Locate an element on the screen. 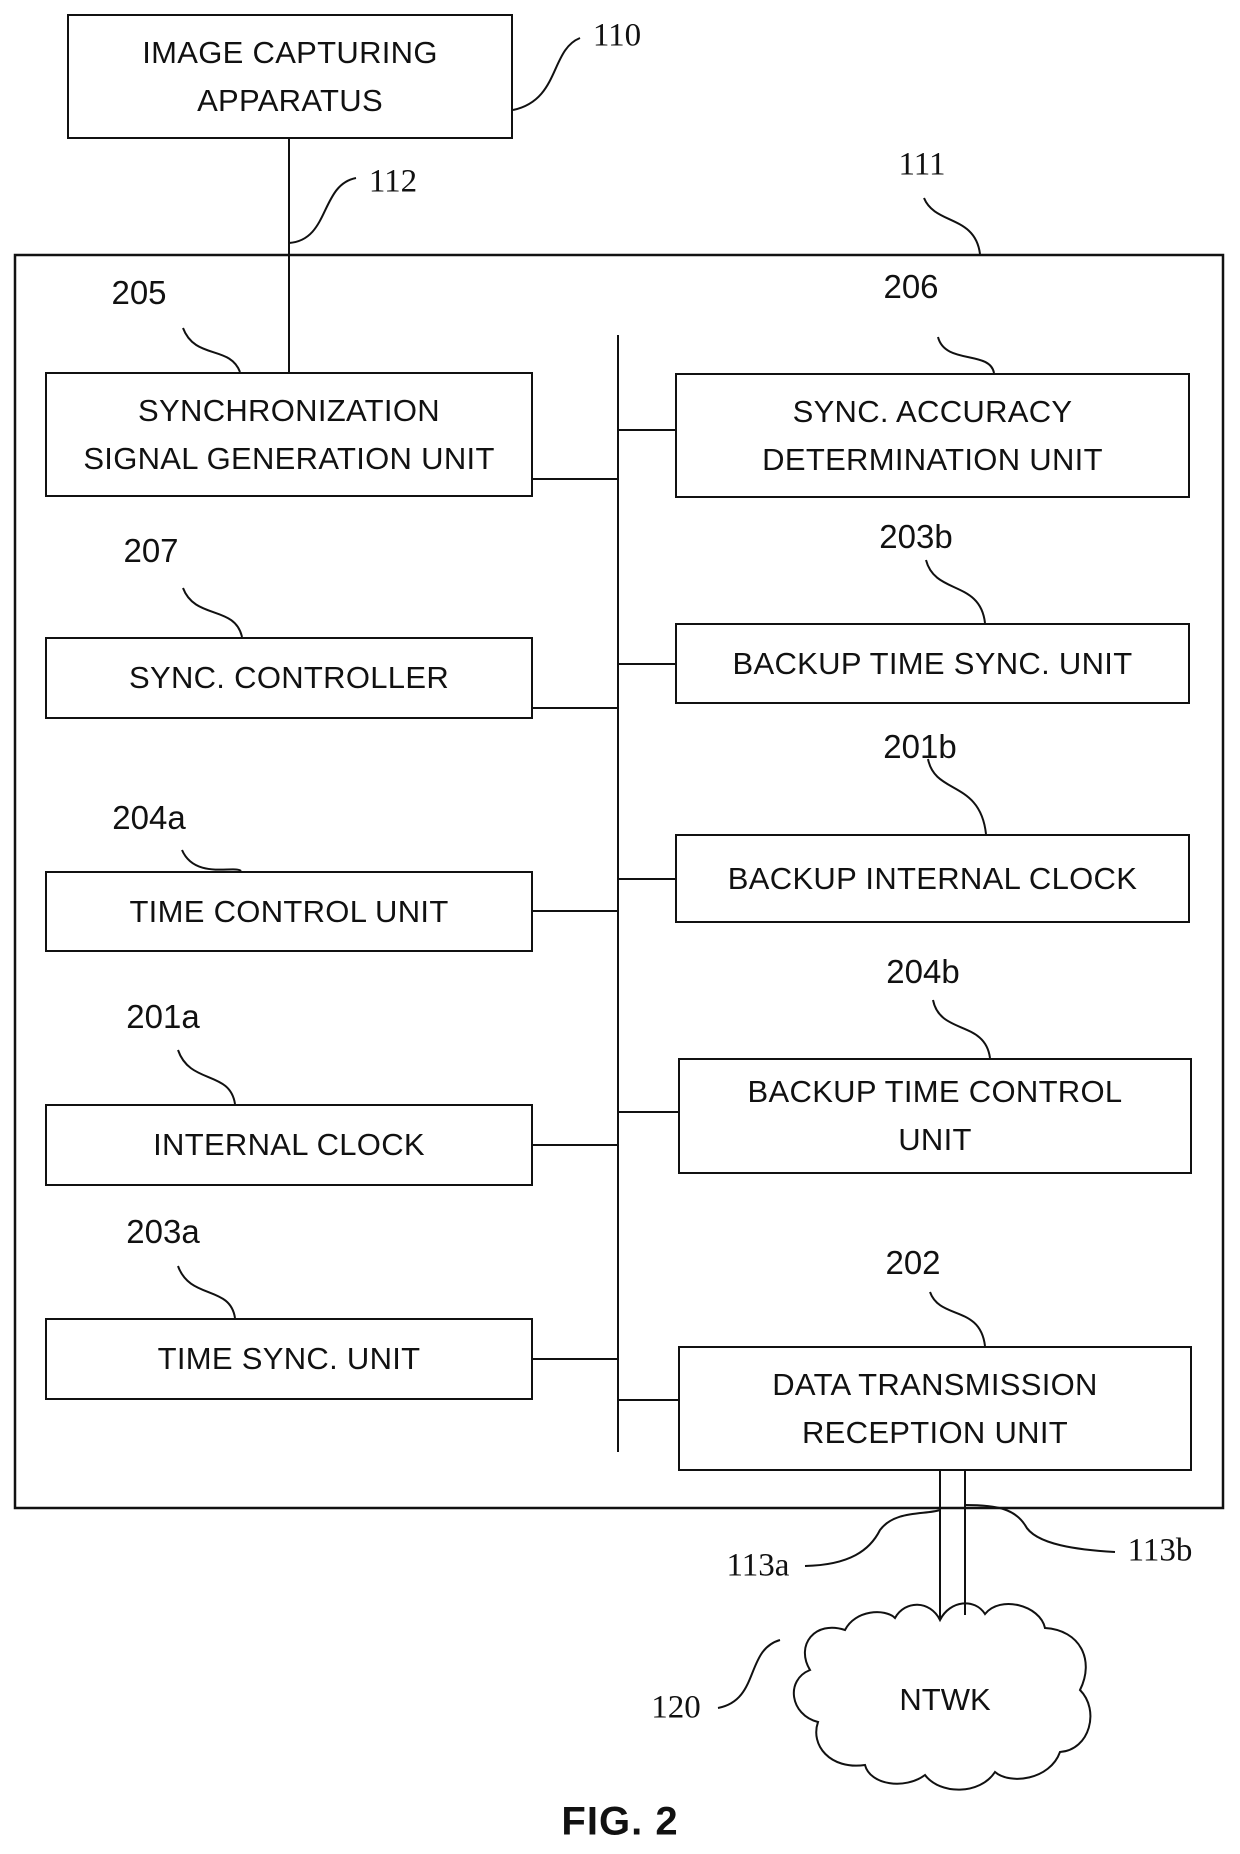 This screenshot has width=1240, height=1854. time-sync-unit: TIME SYNC. UNIT is located at coordinates (289, 1359).